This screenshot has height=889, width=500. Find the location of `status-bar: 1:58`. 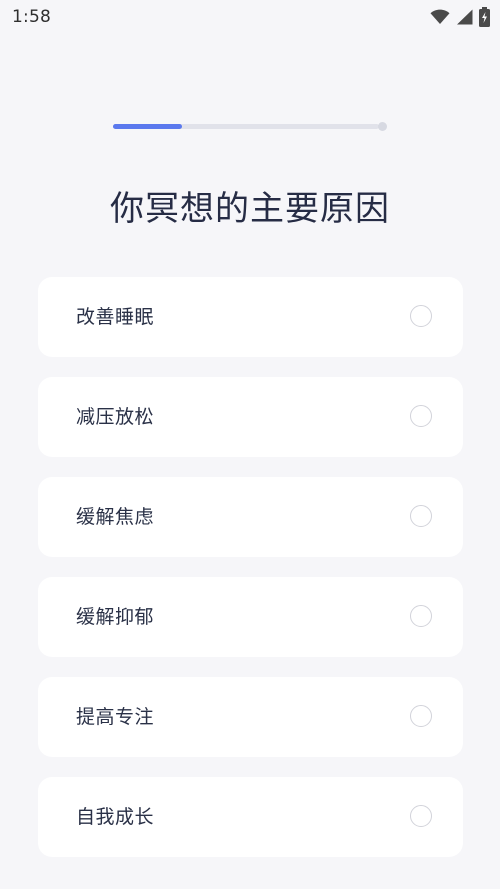

status-bar: 1:58 is located at coordinates (250, 17).